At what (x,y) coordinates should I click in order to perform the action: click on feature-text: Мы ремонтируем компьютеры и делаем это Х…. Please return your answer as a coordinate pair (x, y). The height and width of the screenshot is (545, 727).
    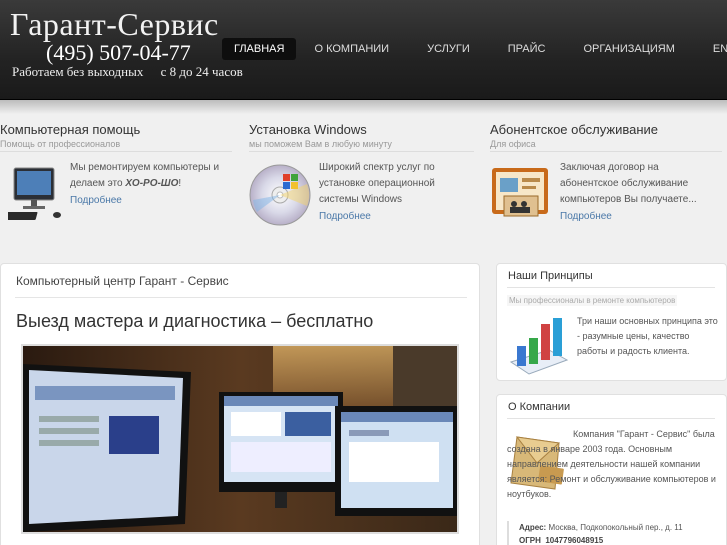
    Looking at the image, I should click on (145, 184).